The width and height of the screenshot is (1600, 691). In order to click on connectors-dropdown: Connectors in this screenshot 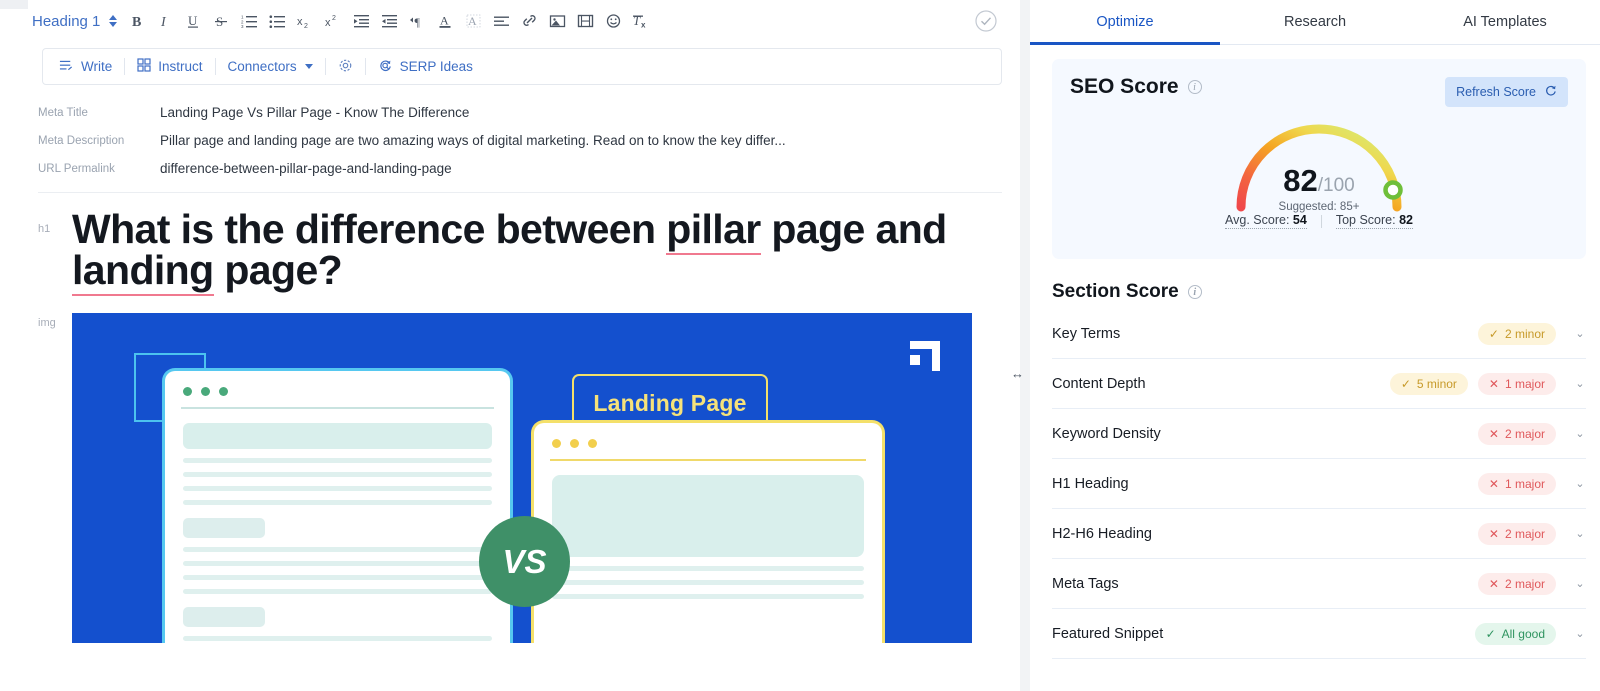, I will do `click(270, 66)`.